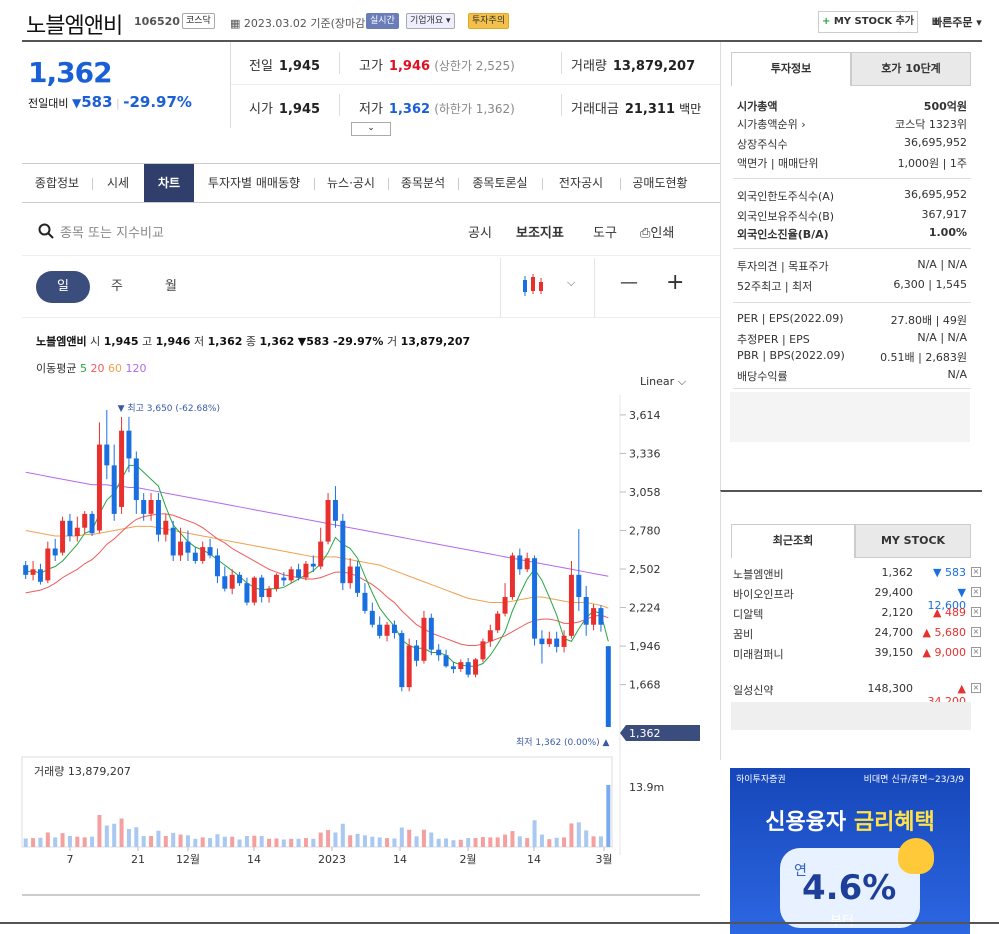 This screenshot has height=934, width=999. Describe the element at coordinates (171, 287) in the screenshot. I see `period-month-button: 월` at that location.